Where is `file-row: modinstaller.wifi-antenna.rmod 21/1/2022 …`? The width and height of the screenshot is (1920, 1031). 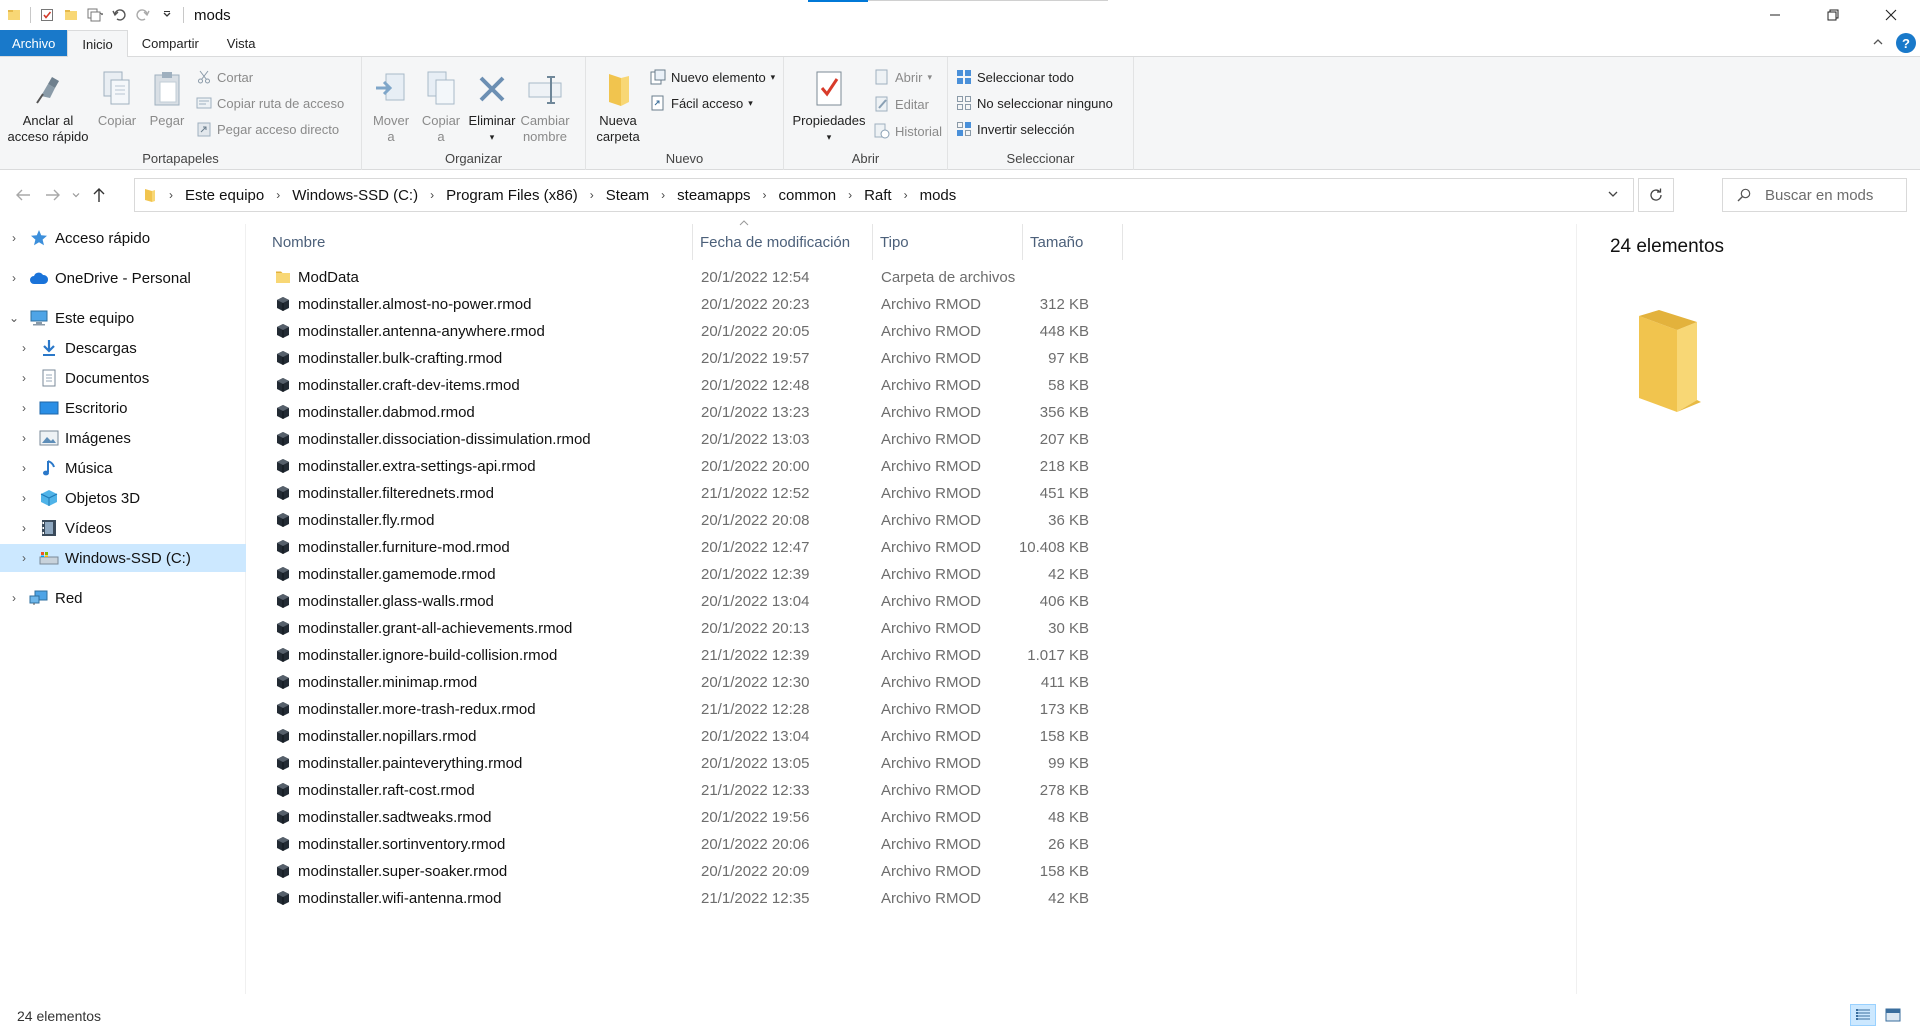 file-row: modinstaller.wifi-antenna.rmod 21/1/2022 … is located at coordinates (695, 898).